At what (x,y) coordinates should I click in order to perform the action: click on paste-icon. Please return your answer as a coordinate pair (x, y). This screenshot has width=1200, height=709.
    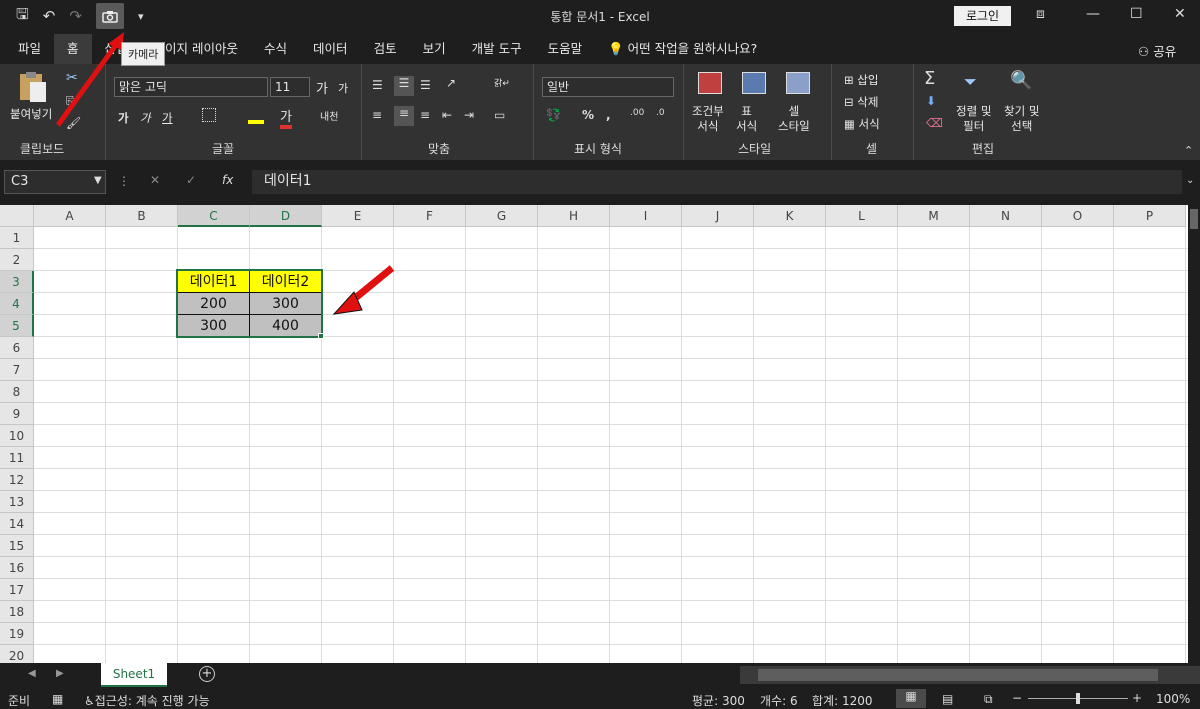
    Looking at the image, I should click on (33, 87).